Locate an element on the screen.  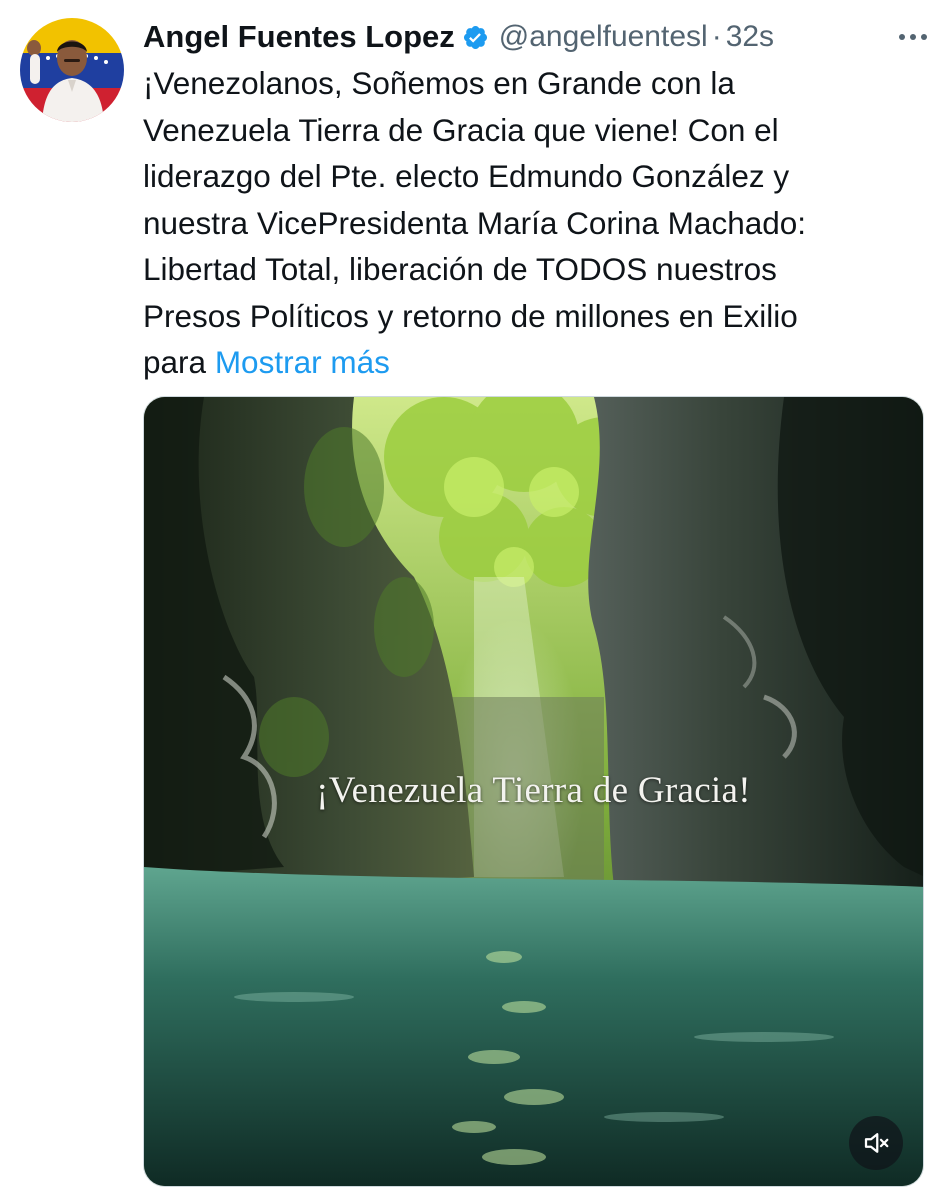
author-avatar is located at coordinates (72, 70).